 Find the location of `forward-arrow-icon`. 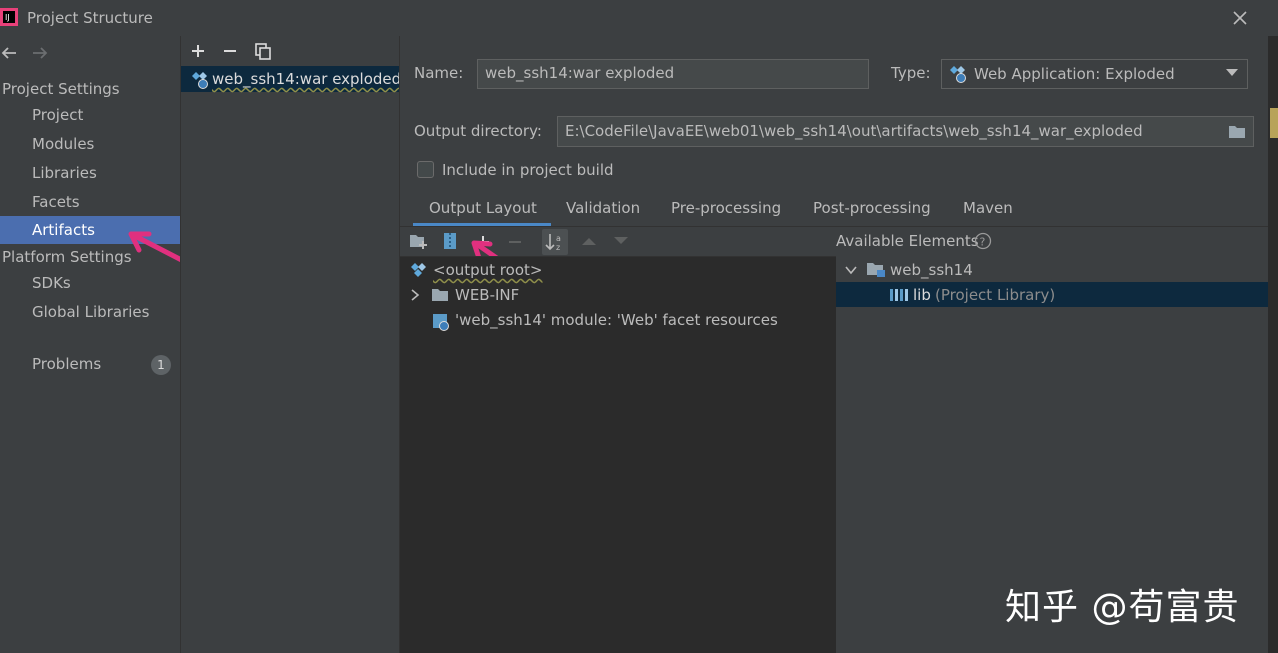

forward-arrow-icon is located at coordinates (40, 53).